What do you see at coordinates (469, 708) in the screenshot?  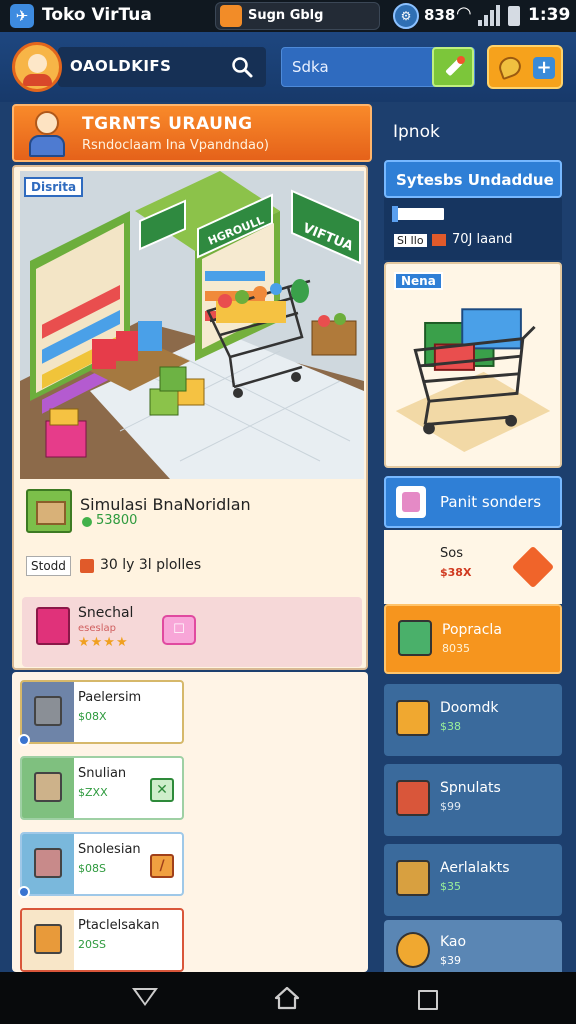 I see `sidebar-item-name: Doomdk` at bounding box center [469, 708].